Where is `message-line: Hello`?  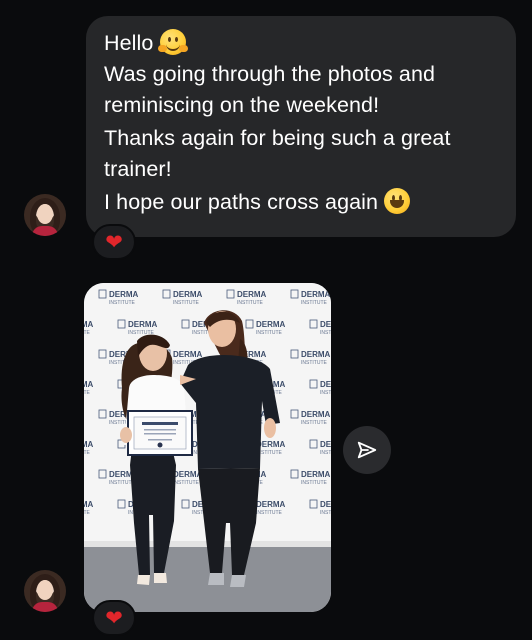
message-line: Hello is located at coordinates (301, 43).